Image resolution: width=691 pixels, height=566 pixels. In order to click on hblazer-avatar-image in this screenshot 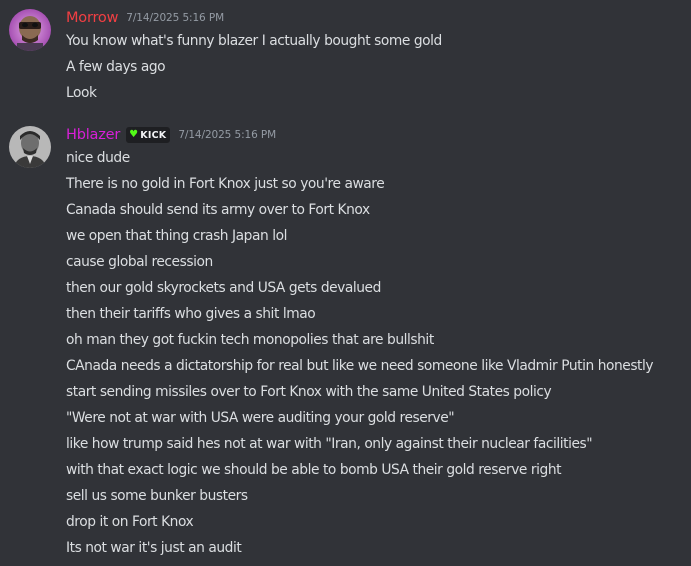, I will do `click(30, 147)`.